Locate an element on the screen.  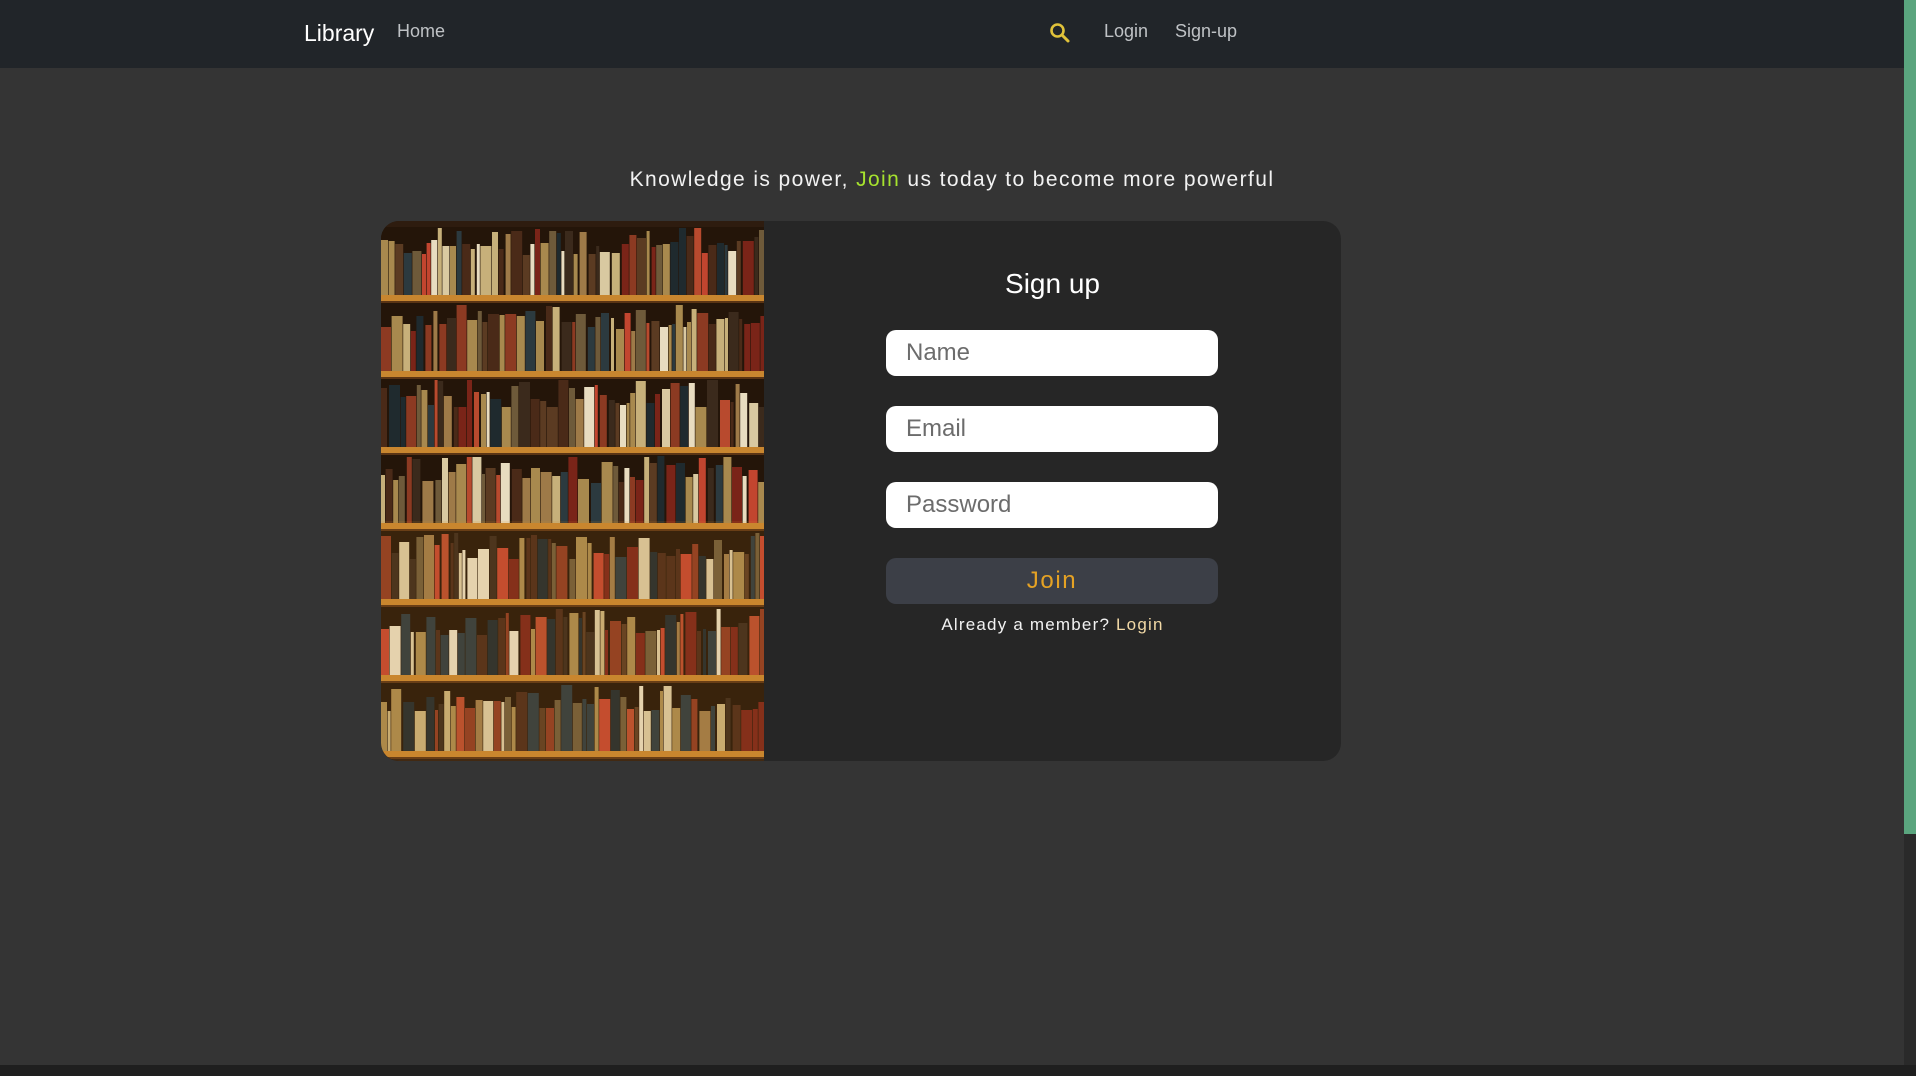
login-link: Login is located at coordinates (1140, 624).